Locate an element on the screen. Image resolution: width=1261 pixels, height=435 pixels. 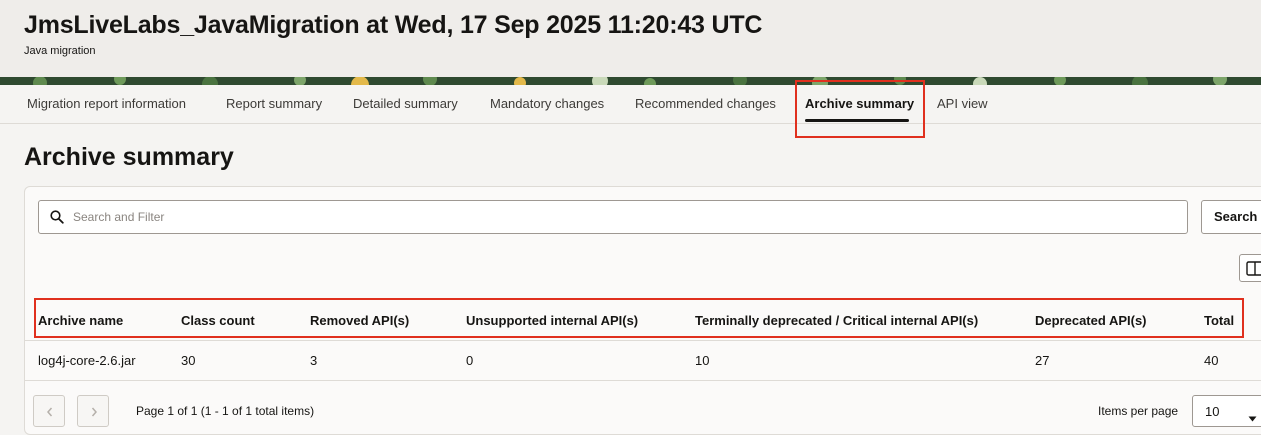
items-per-page-label: Items per page is located at coordinates (1138, 411).